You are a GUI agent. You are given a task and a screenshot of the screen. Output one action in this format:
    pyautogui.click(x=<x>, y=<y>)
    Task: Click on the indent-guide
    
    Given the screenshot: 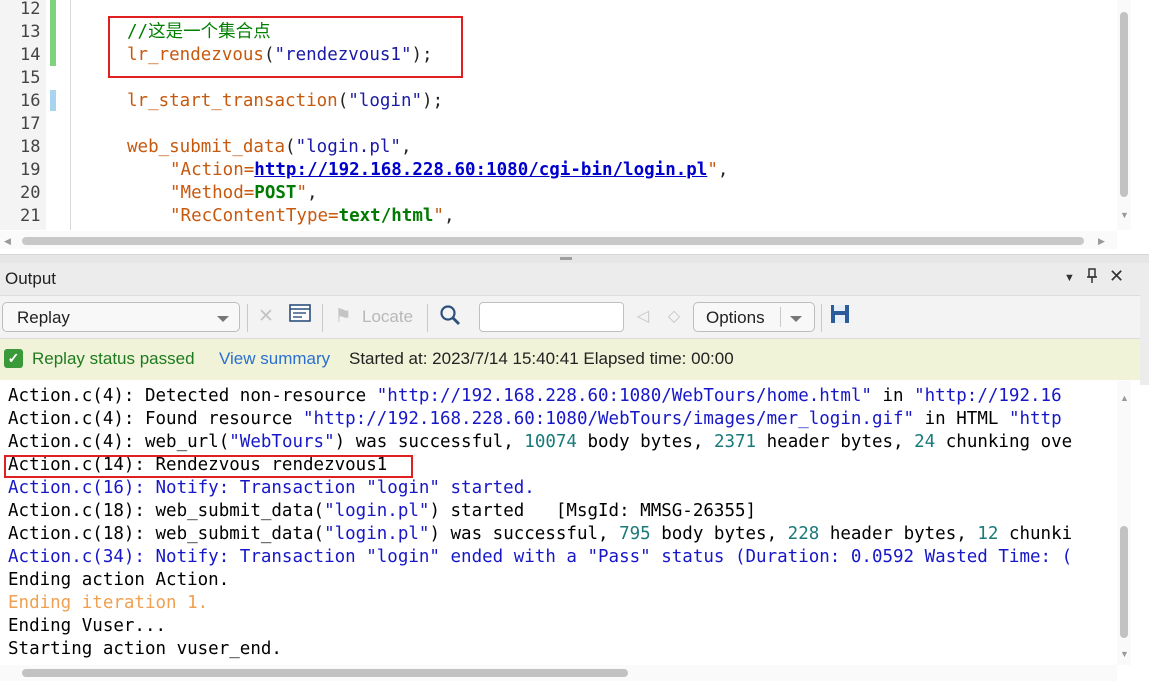 What is the action you would take?
    pyautogui.click(x=70, y=115)
    